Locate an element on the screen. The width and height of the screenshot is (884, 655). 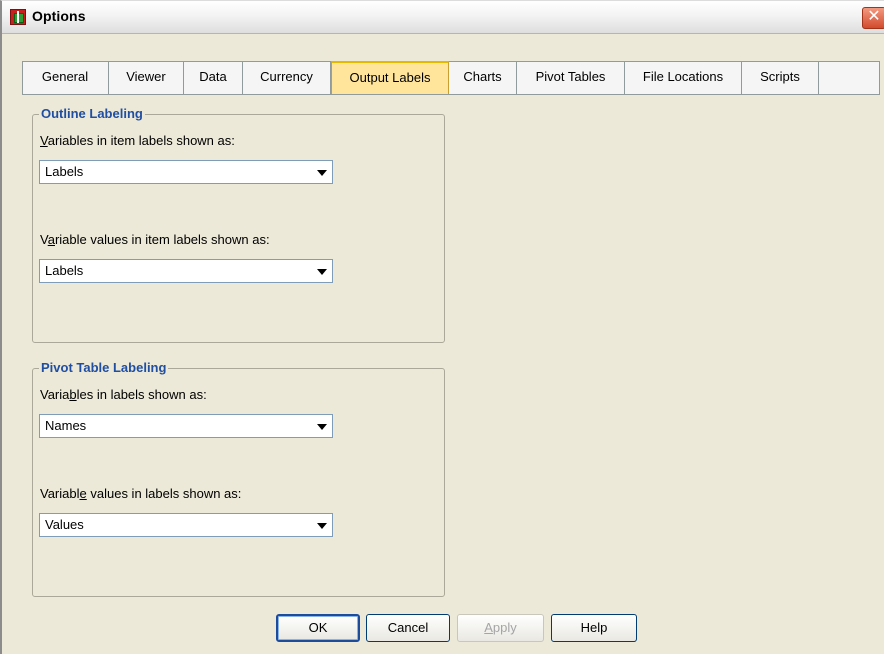
tab-viewer: Viewer is located at coordinates (146, 77).